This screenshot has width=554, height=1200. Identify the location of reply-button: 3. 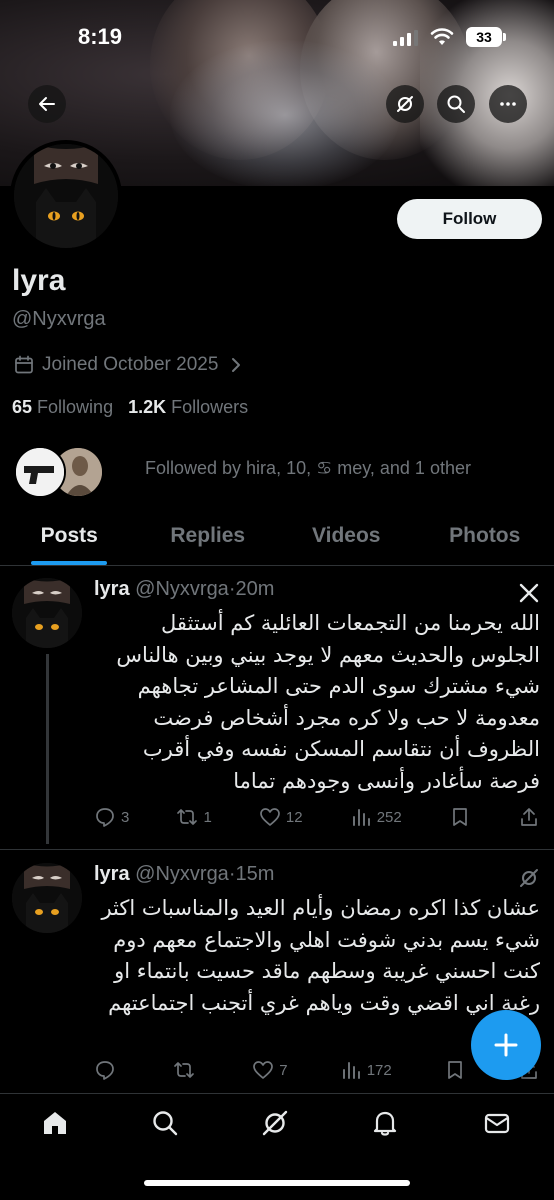
(111, 817).